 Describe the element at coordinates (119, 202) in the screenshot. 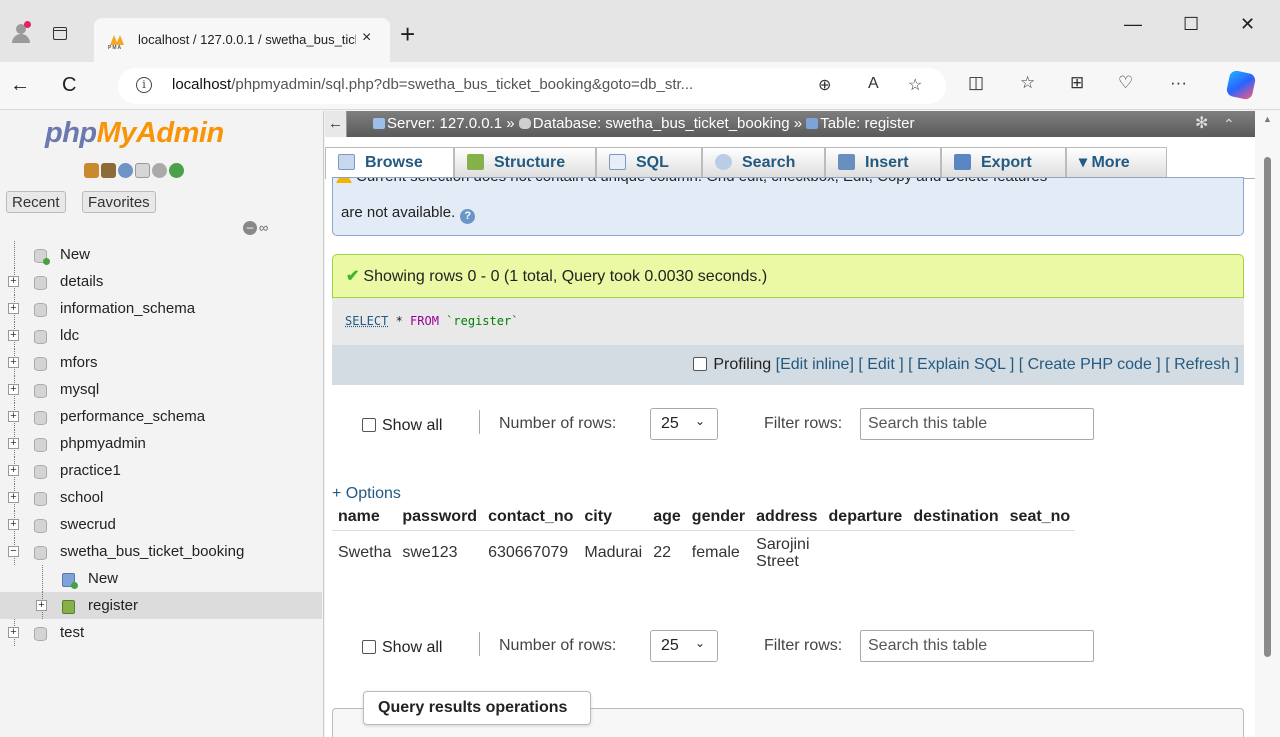

I see `favorites-tab: Favorites` at that location.